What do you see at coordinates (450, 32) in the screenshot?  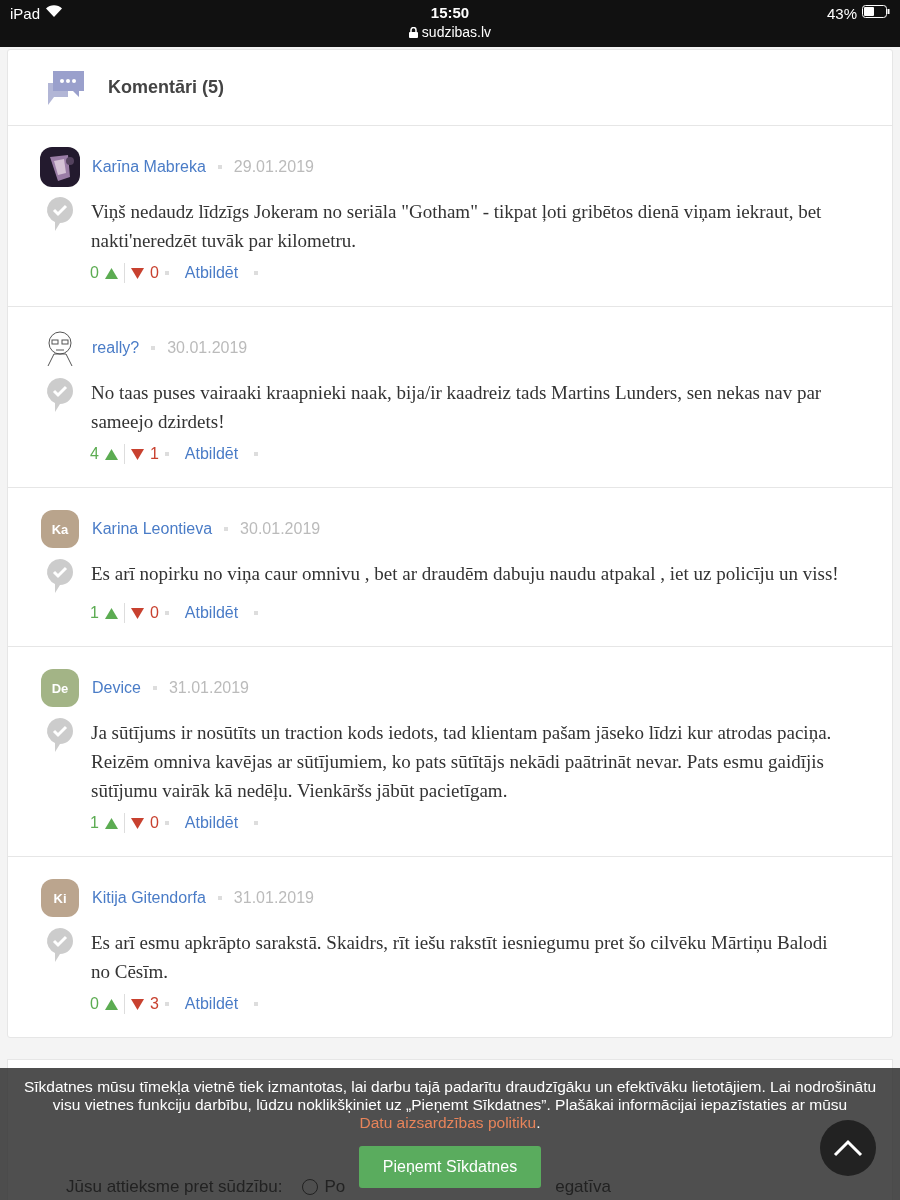 I see `address-bar: sudzibas.lv` at bounding box center [450, 32].